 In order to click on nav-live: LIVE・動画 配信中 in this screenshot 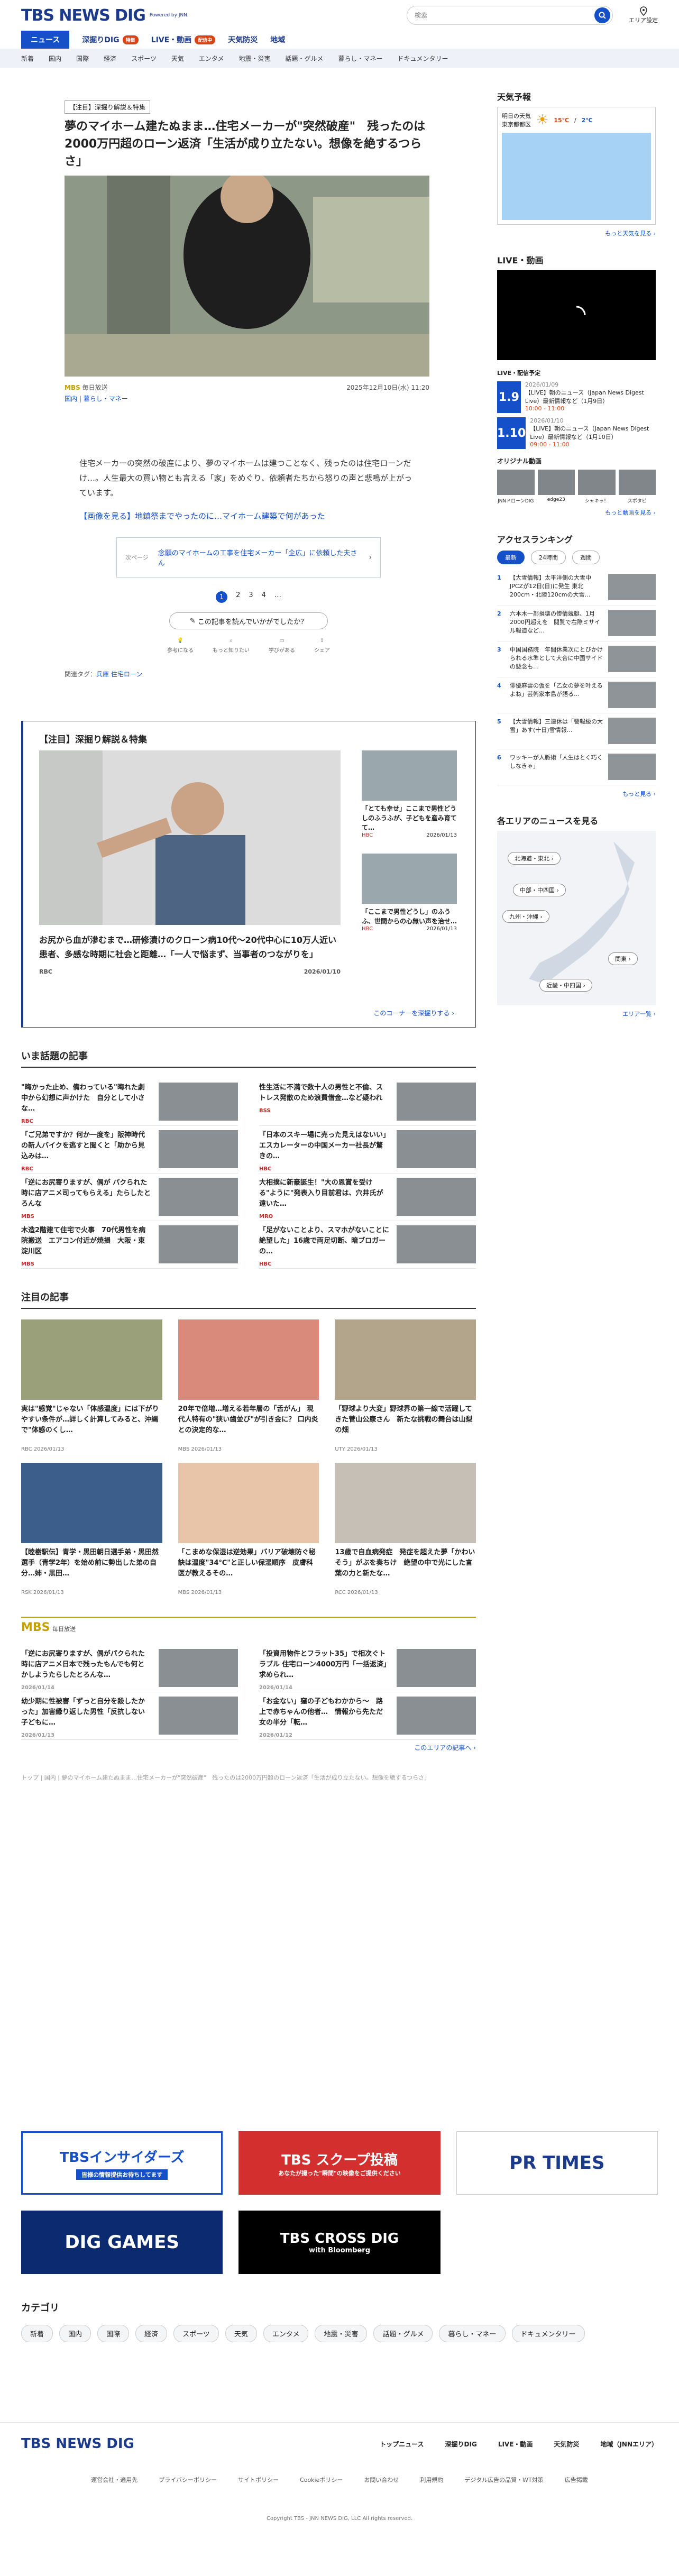, I will do `click(183, 39)`.